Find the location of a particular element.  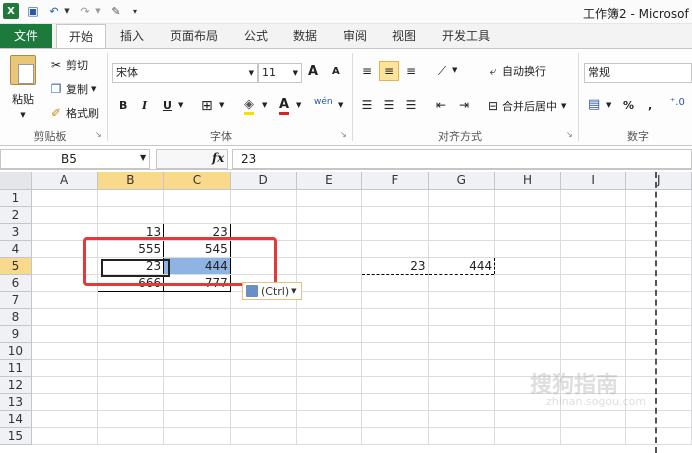

tab-insert: 插入 is located at coordinates (132, 36).